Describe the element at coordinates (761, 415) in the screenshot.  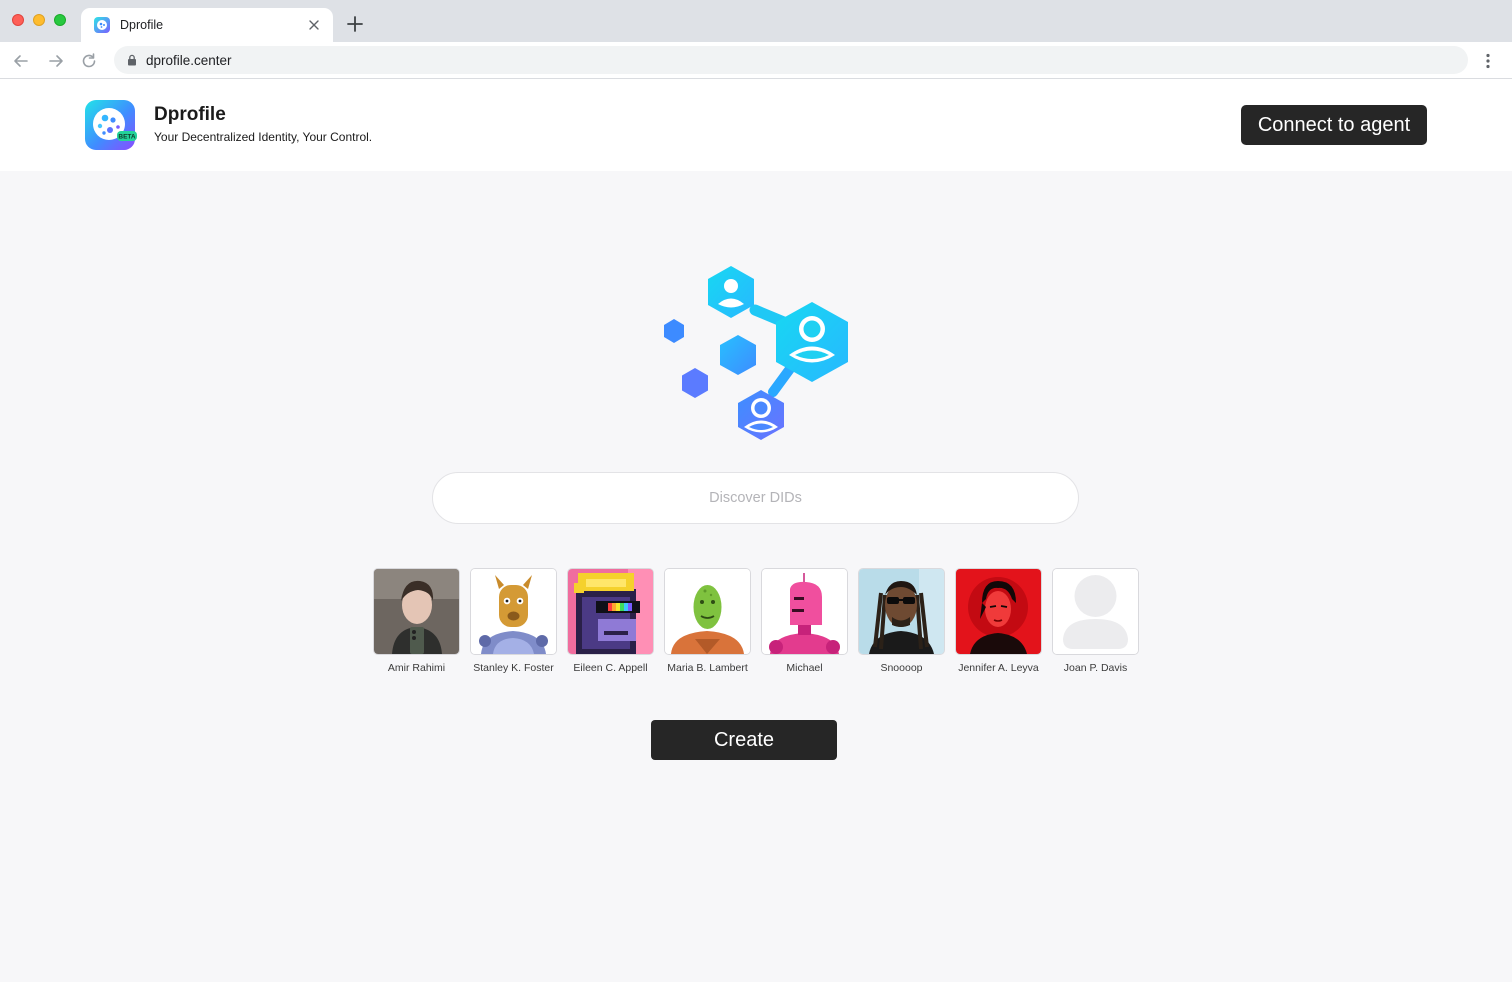
I see `user-hex-bottom` at that location.